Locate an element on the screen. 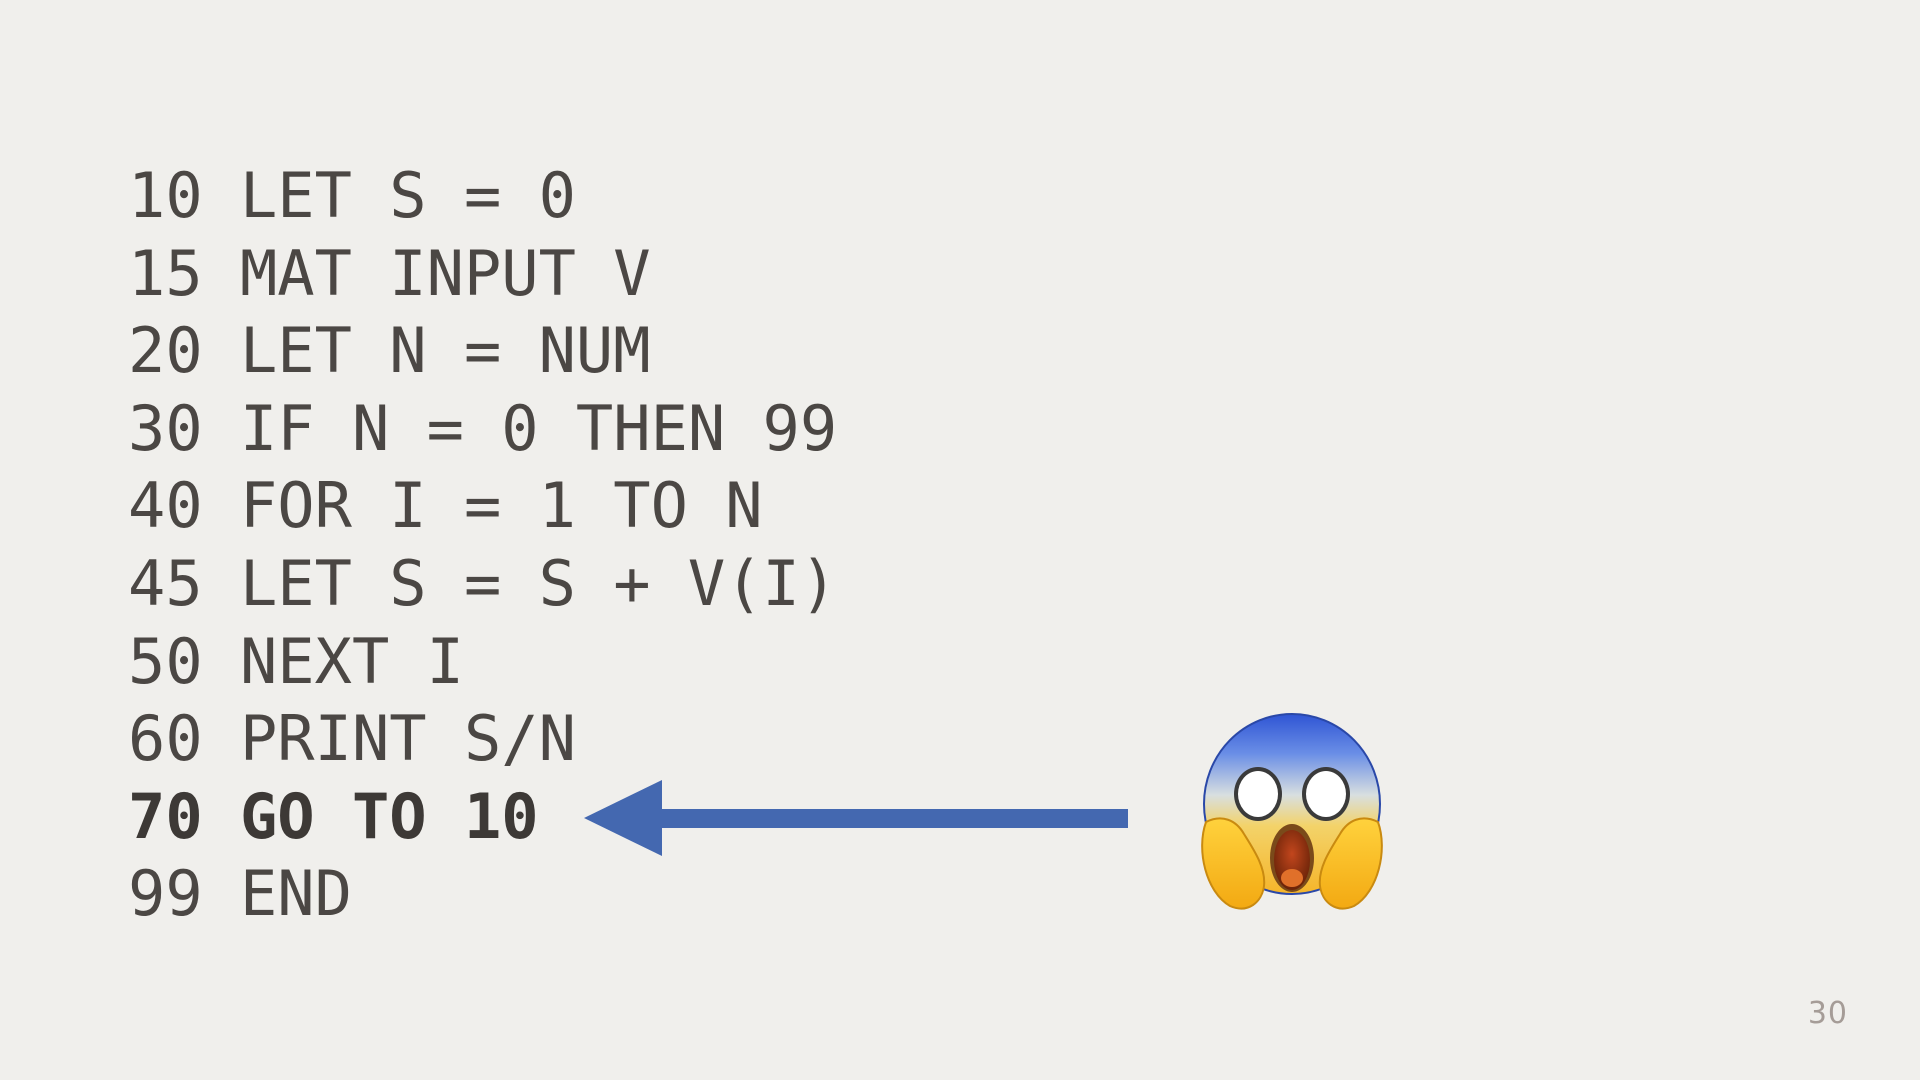  code-line: 15 MAT INPUT V is located at coordinates (389, 273).